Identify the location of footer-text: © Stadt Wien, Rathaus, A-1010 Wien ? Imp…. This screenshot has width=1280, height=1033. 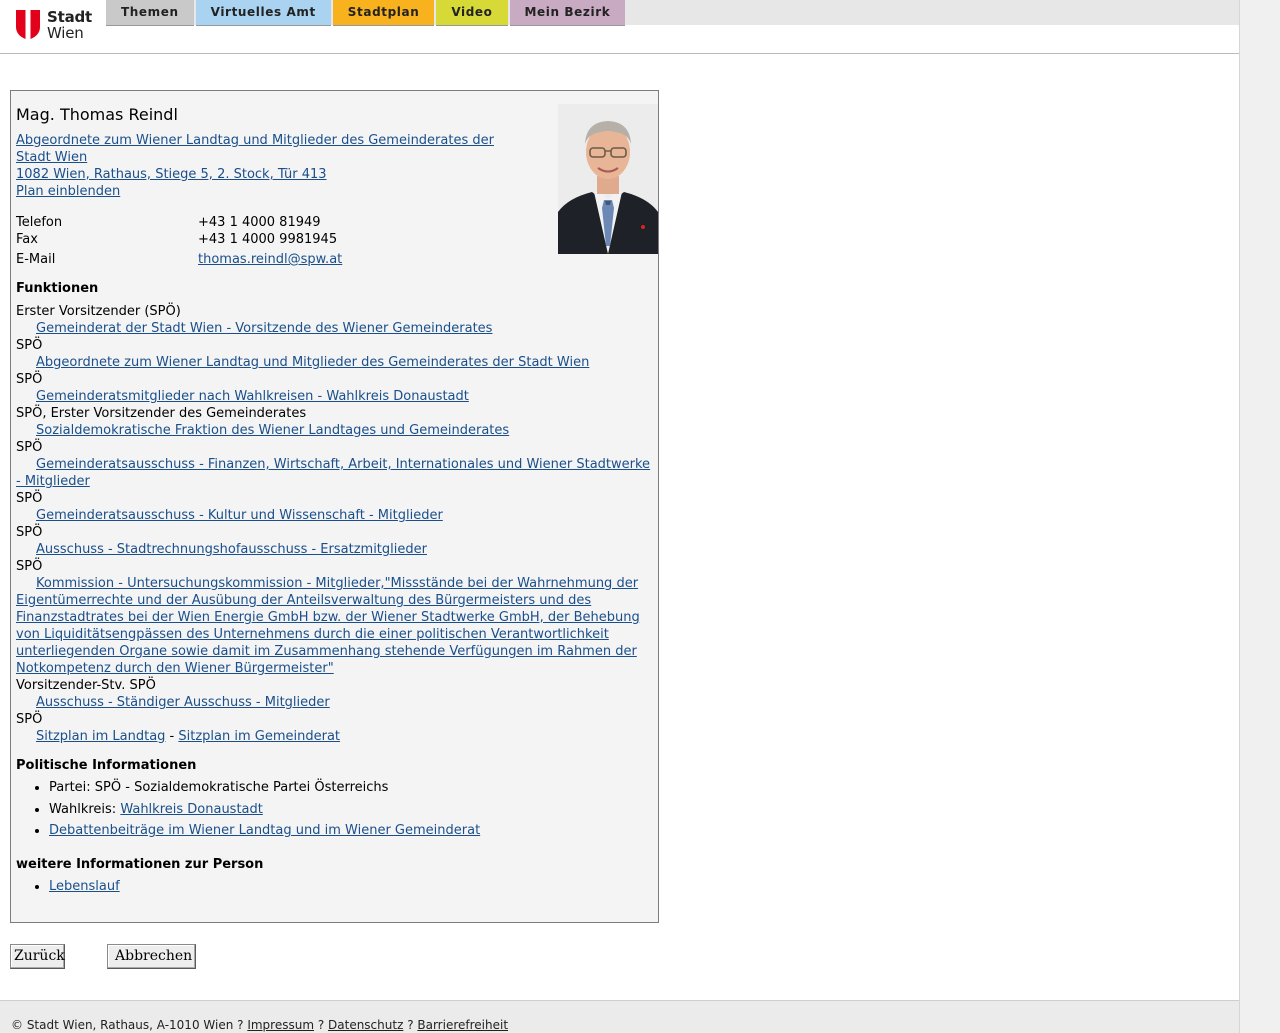
(259, 1025).